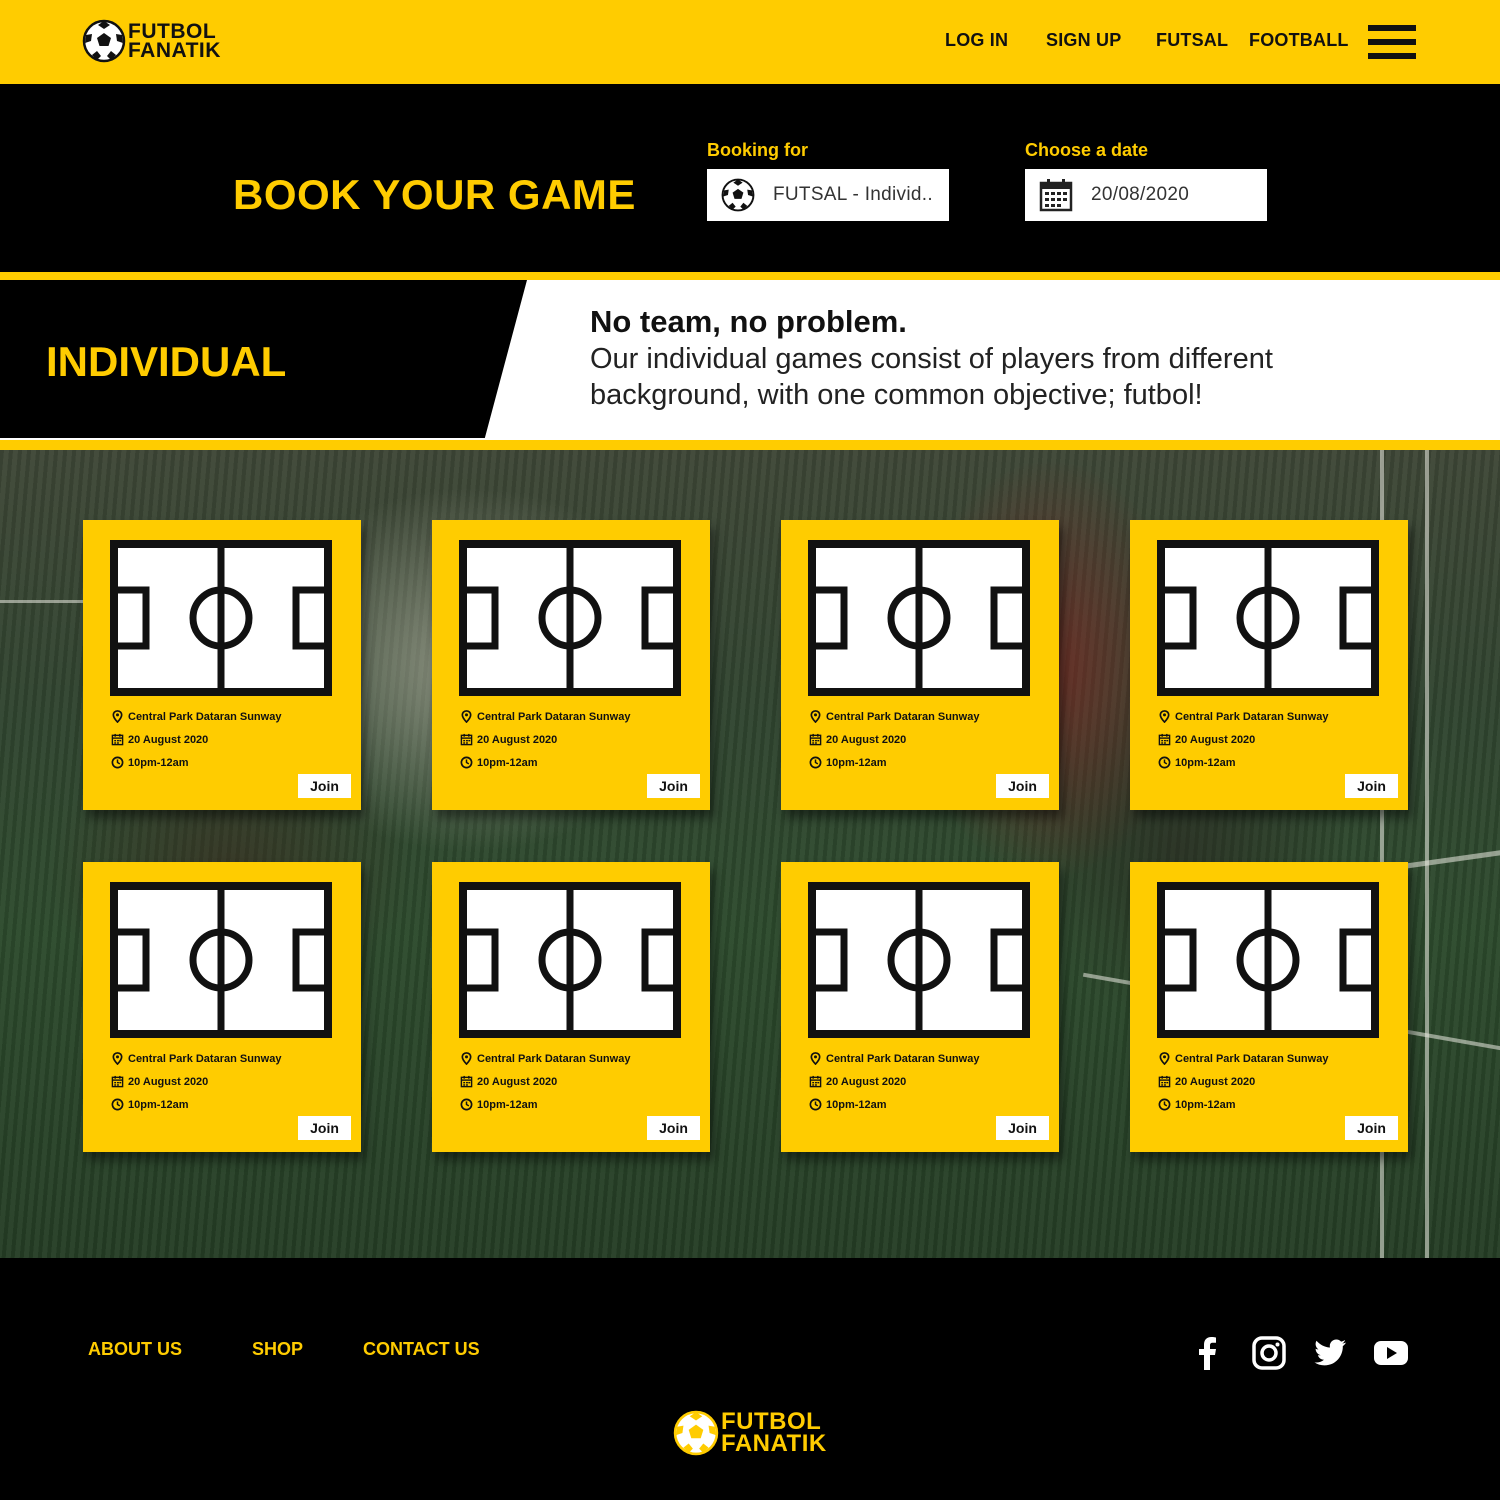 Image resolution: width=1500 pixels, height=1500 pixels. What do you see at coordinates (135, 1349) in the screenshot?
I see `footer-about-us: ABOUT US` at bounding box center [135, 1349].